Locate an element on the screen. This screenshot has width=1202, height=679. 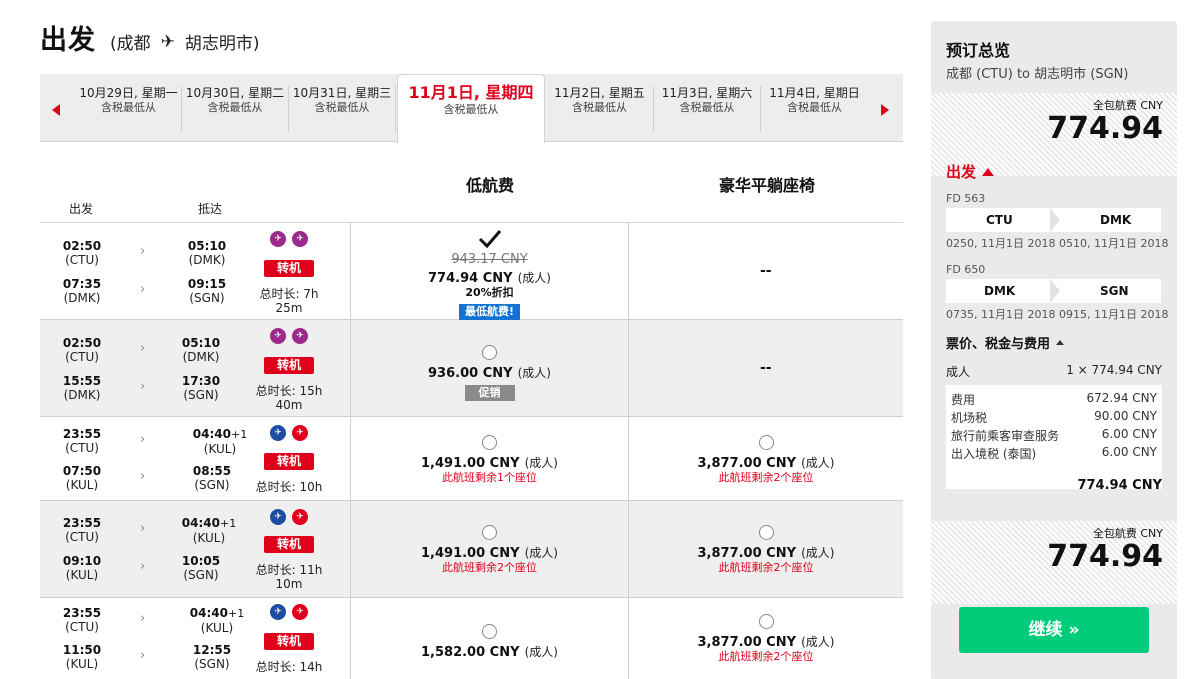
date-tab-nov1-selected: 11月1日, 星期四 含税最低从 is located at coordinates (471, 108).